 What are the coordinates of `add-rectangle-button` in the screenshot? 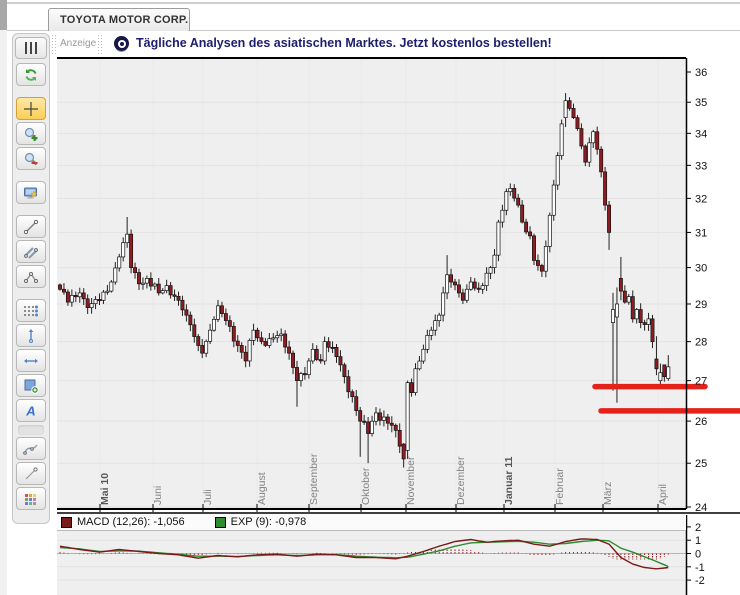 It's located at (31, 385).